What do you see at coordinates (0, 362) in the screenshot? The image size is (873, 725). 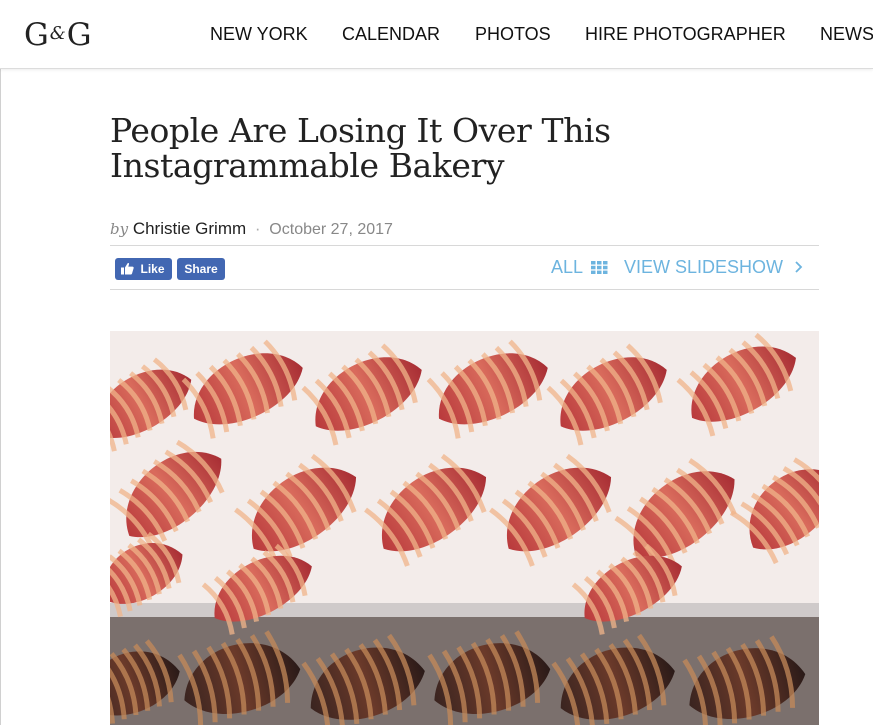 I see `page-left-border` at bounding box center [0, 362].